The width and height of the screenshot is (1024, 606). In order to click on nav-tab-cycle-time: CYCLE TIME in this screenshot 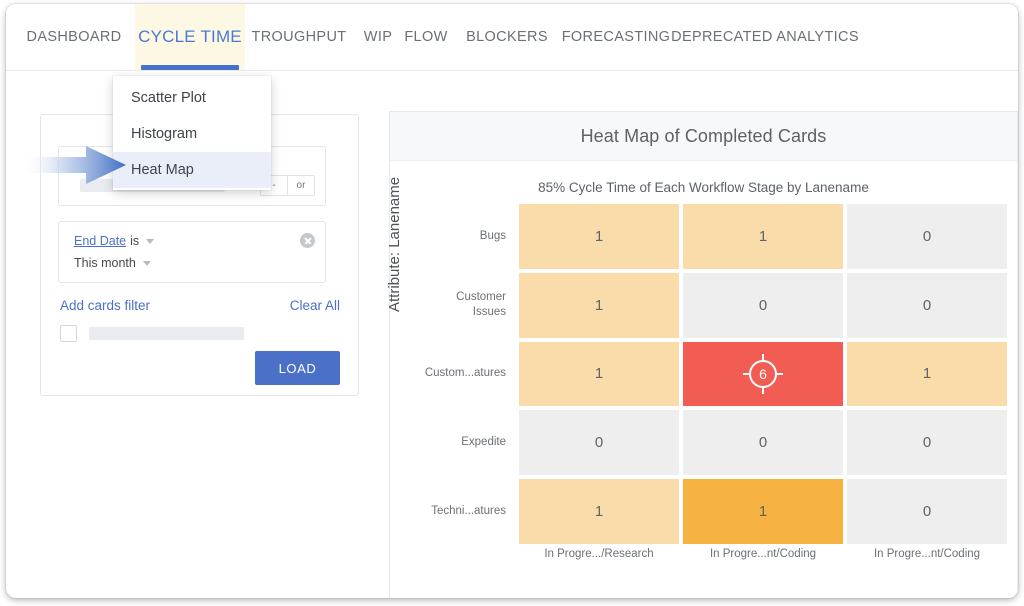, I will do `click(190, 37)`.